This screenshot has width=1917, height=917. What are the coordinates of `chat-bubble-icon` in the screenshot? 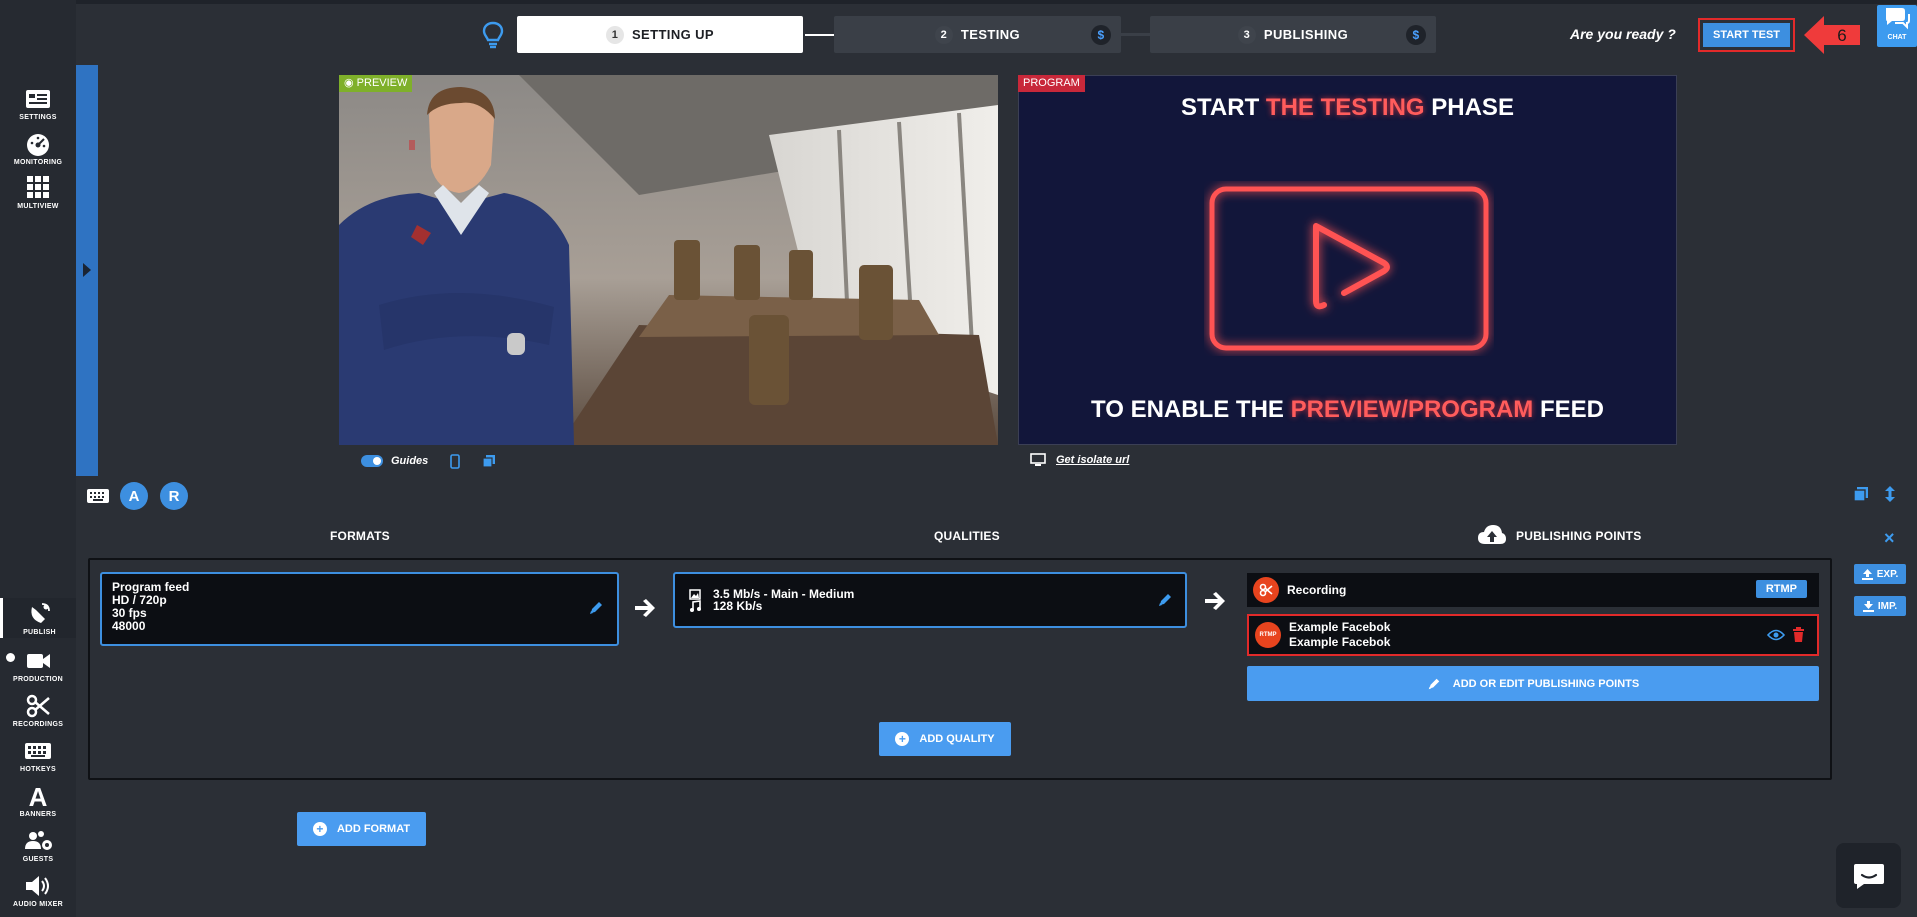 It's located at (1869, 876).